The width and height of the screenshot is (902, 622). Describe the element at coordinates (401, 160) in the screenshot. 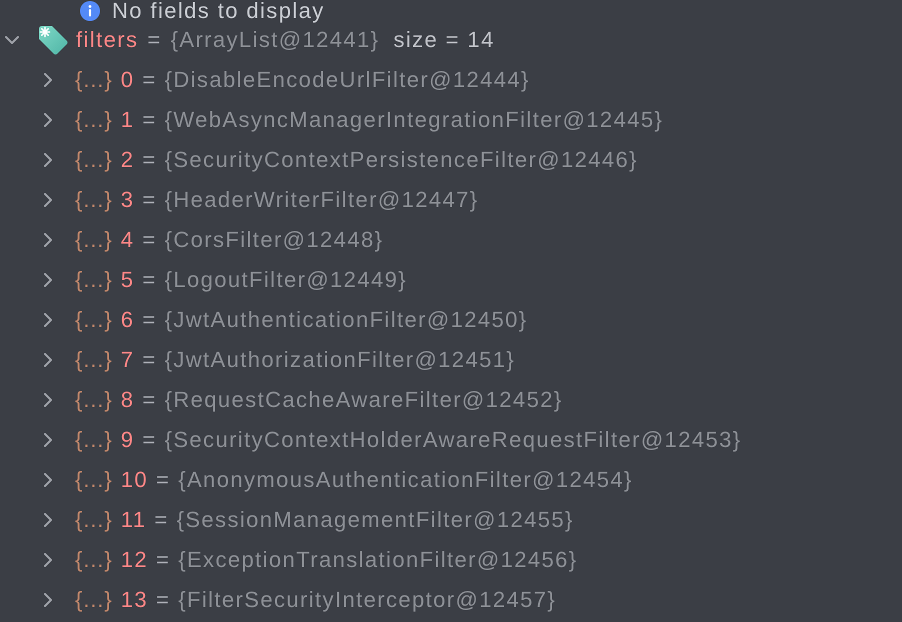

I see `item-value: {SecurityContextPersistenceFilter@12446}` at that location.